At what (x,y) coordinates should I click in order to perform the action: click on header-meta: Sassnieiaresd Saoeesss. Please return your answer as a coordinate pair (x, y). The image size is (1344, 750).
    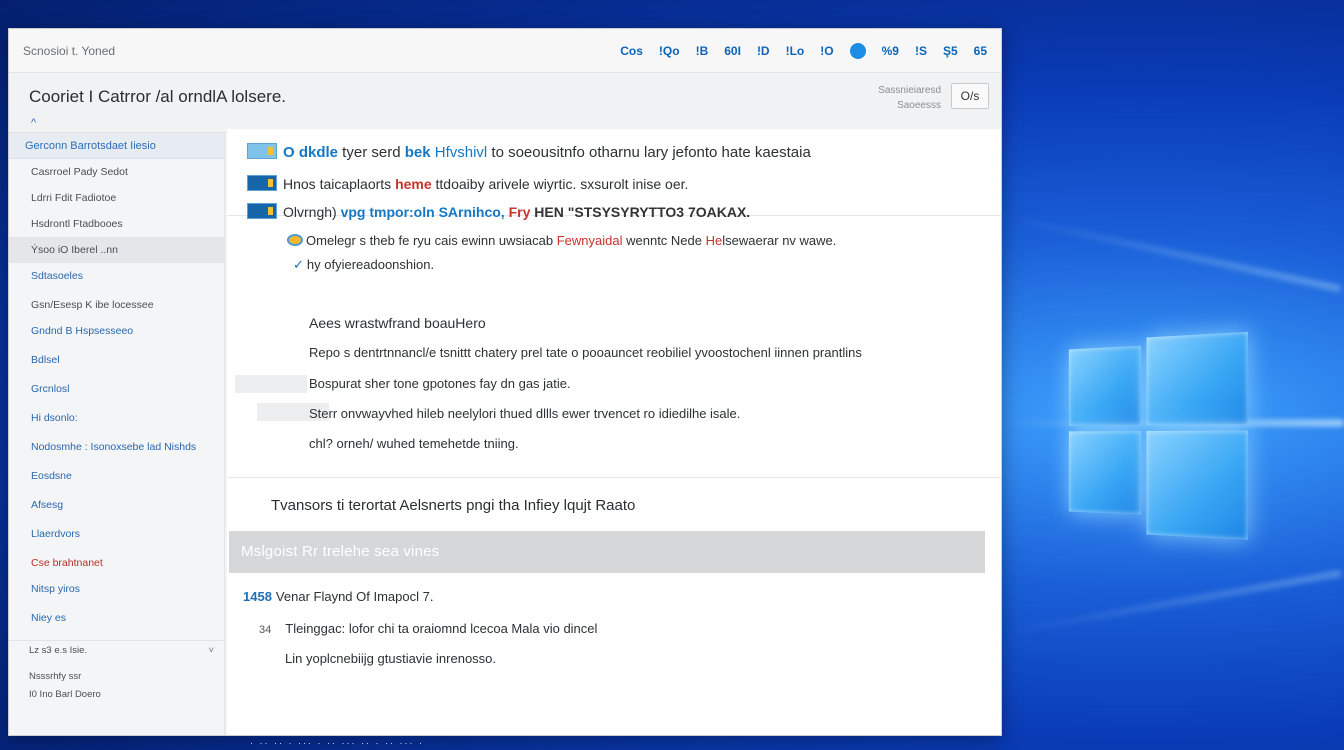
    Looking at the image, I should click on (909, 98).